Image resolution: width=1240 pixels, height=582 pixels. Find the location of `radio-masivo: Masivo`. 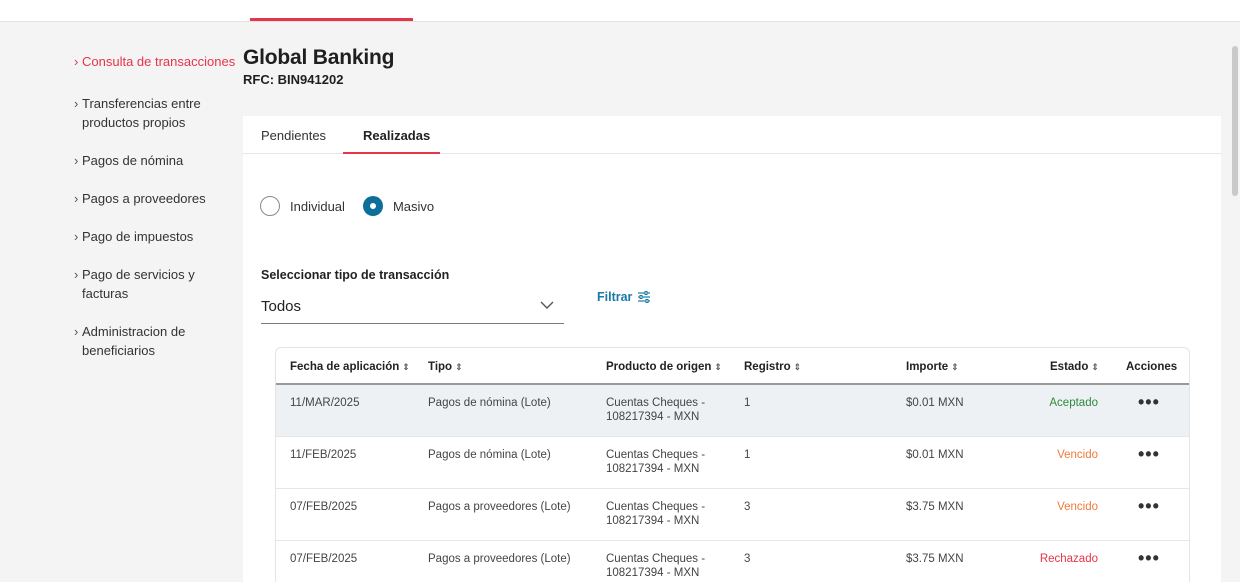

radio-masivo: Masivo is located at coordinates (398, 206).